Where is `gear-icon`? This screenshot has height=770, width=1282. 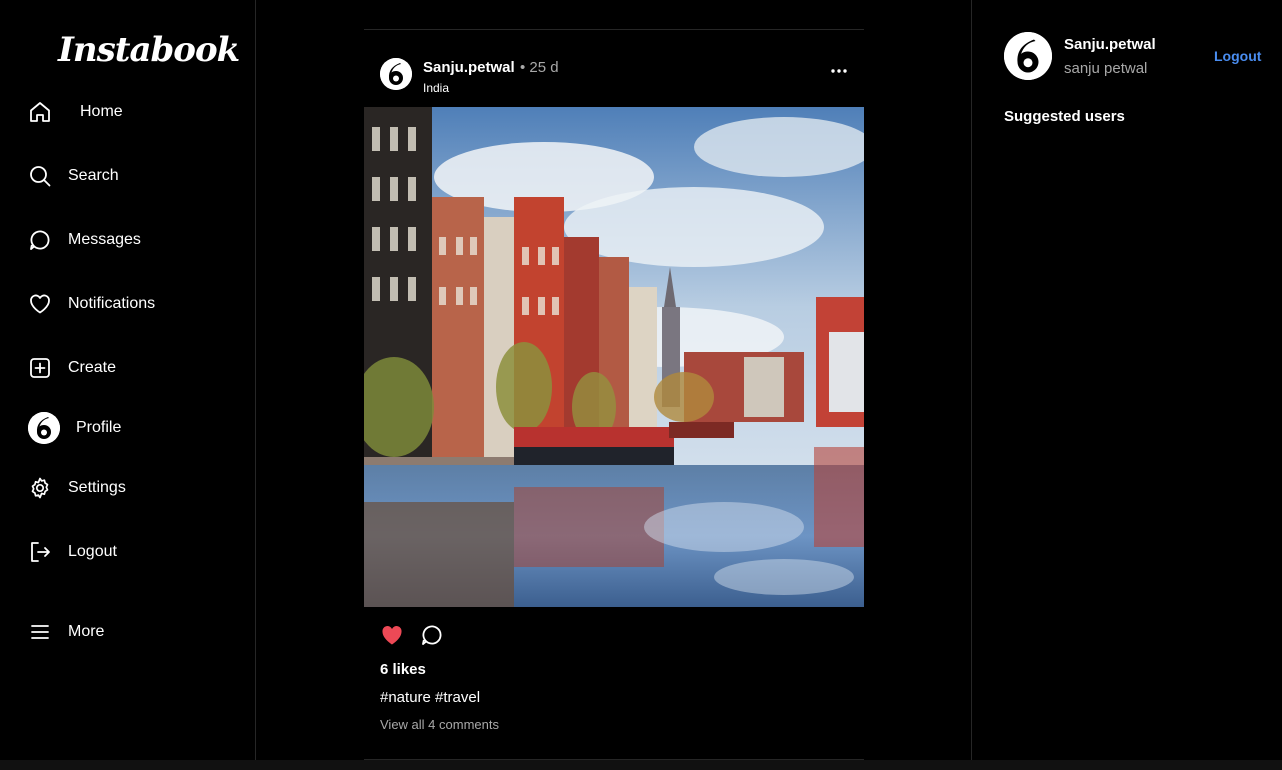
gear-icon is located at coordinates (40, 488).